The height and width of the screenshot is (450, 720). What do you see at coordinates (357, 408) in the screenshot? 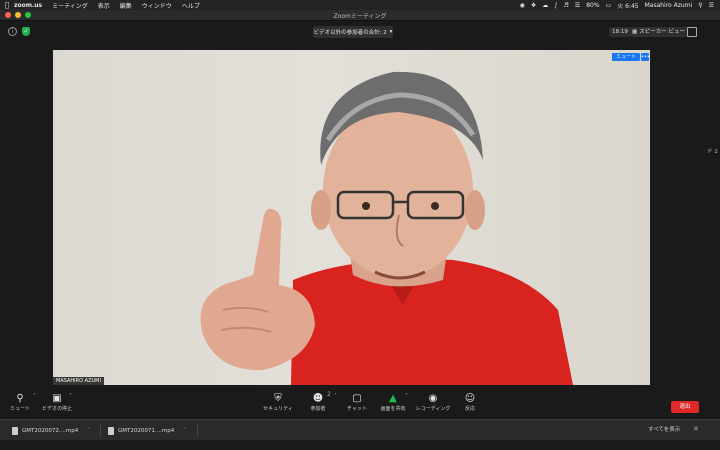
I see `chat-label: チャット` at bounding box center [357, 408].